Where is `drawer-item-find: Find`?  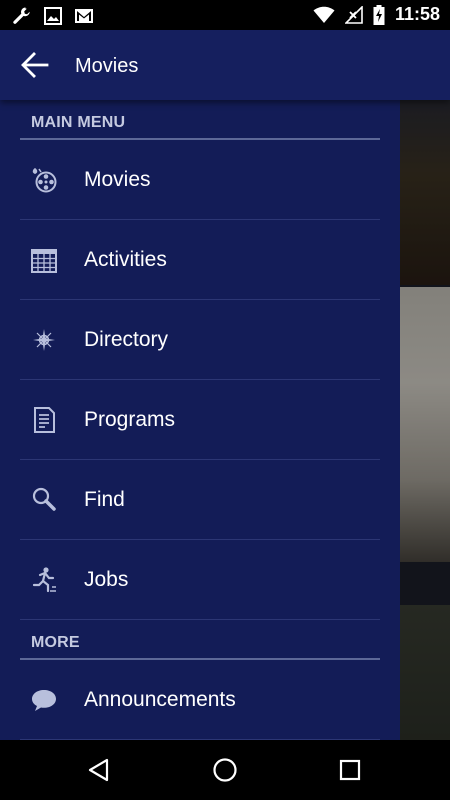
drawer-item-find: Find is located at coordinates (200, 500).